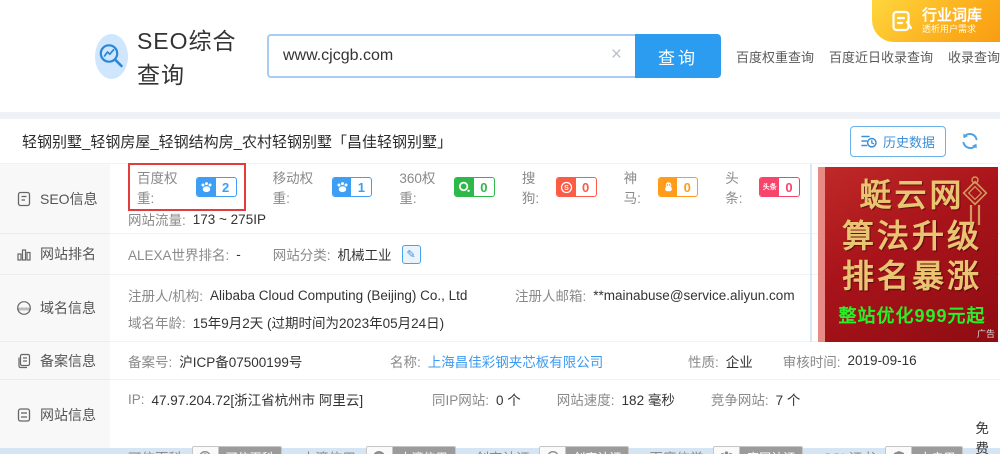 This screenshot has height=454, width=1000. I want to click on cert-chuangyu: 创宇认证, so click(553, 450).